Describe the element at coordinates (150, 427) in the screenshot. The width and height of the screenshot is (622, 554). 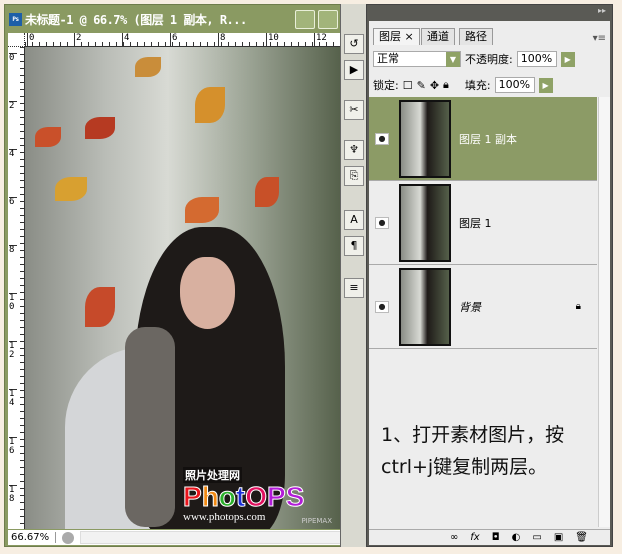
I see `fur-scarf` at that location.